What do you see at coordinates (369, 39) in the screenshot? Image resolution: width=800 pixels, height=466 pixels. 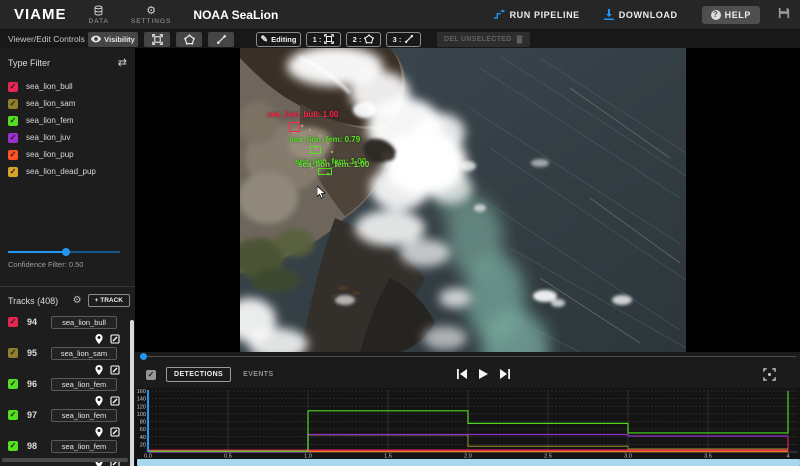 I see `polygon-icon` at bounding box center [369, 39].